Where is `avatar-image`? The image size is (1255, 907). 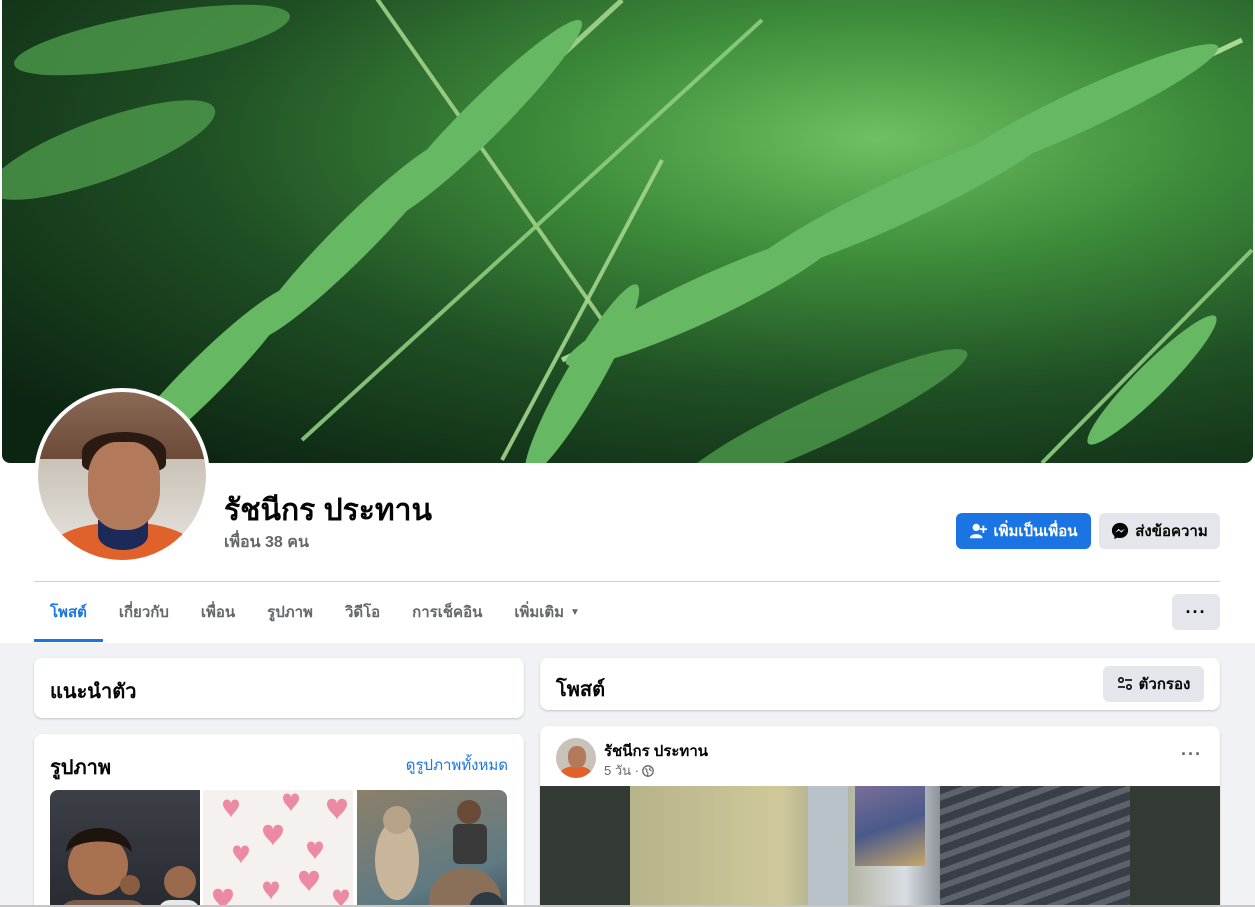
avatar-image is located at coordinates (122, 476).